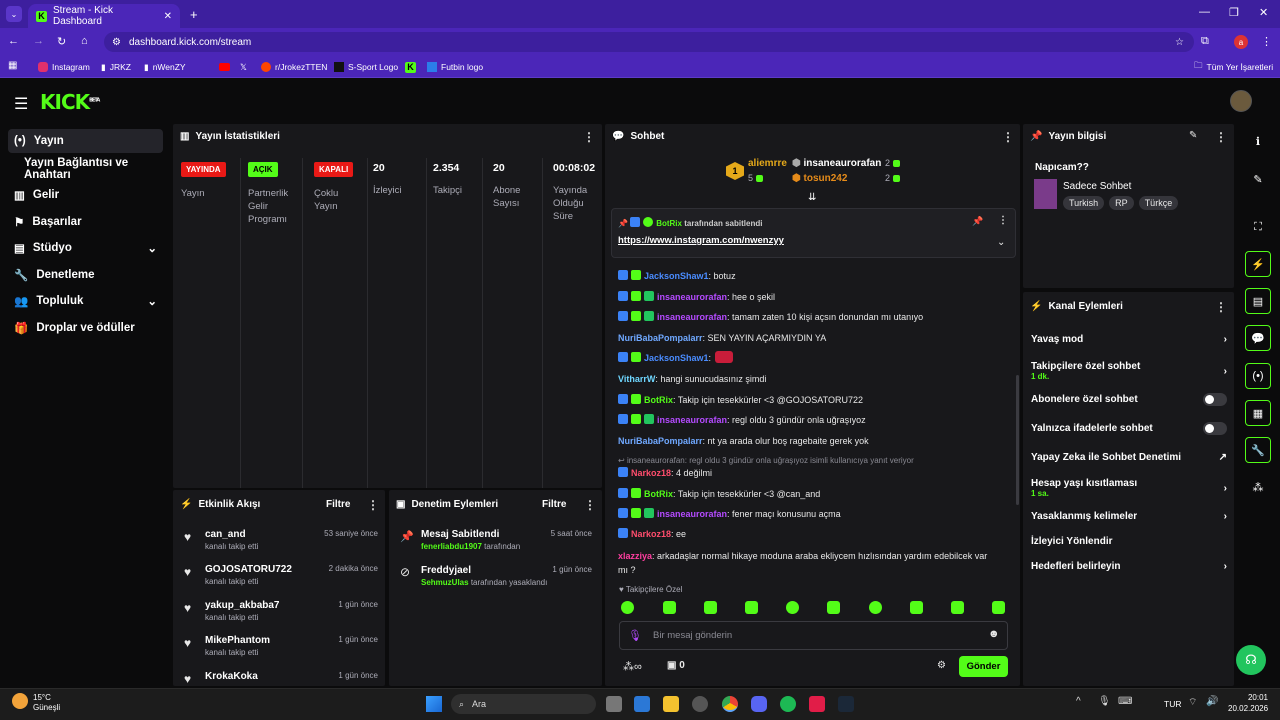  I want to click on sidebar-item-droplar: 🎁 Droplar ve ödüller, so click(85, 328).